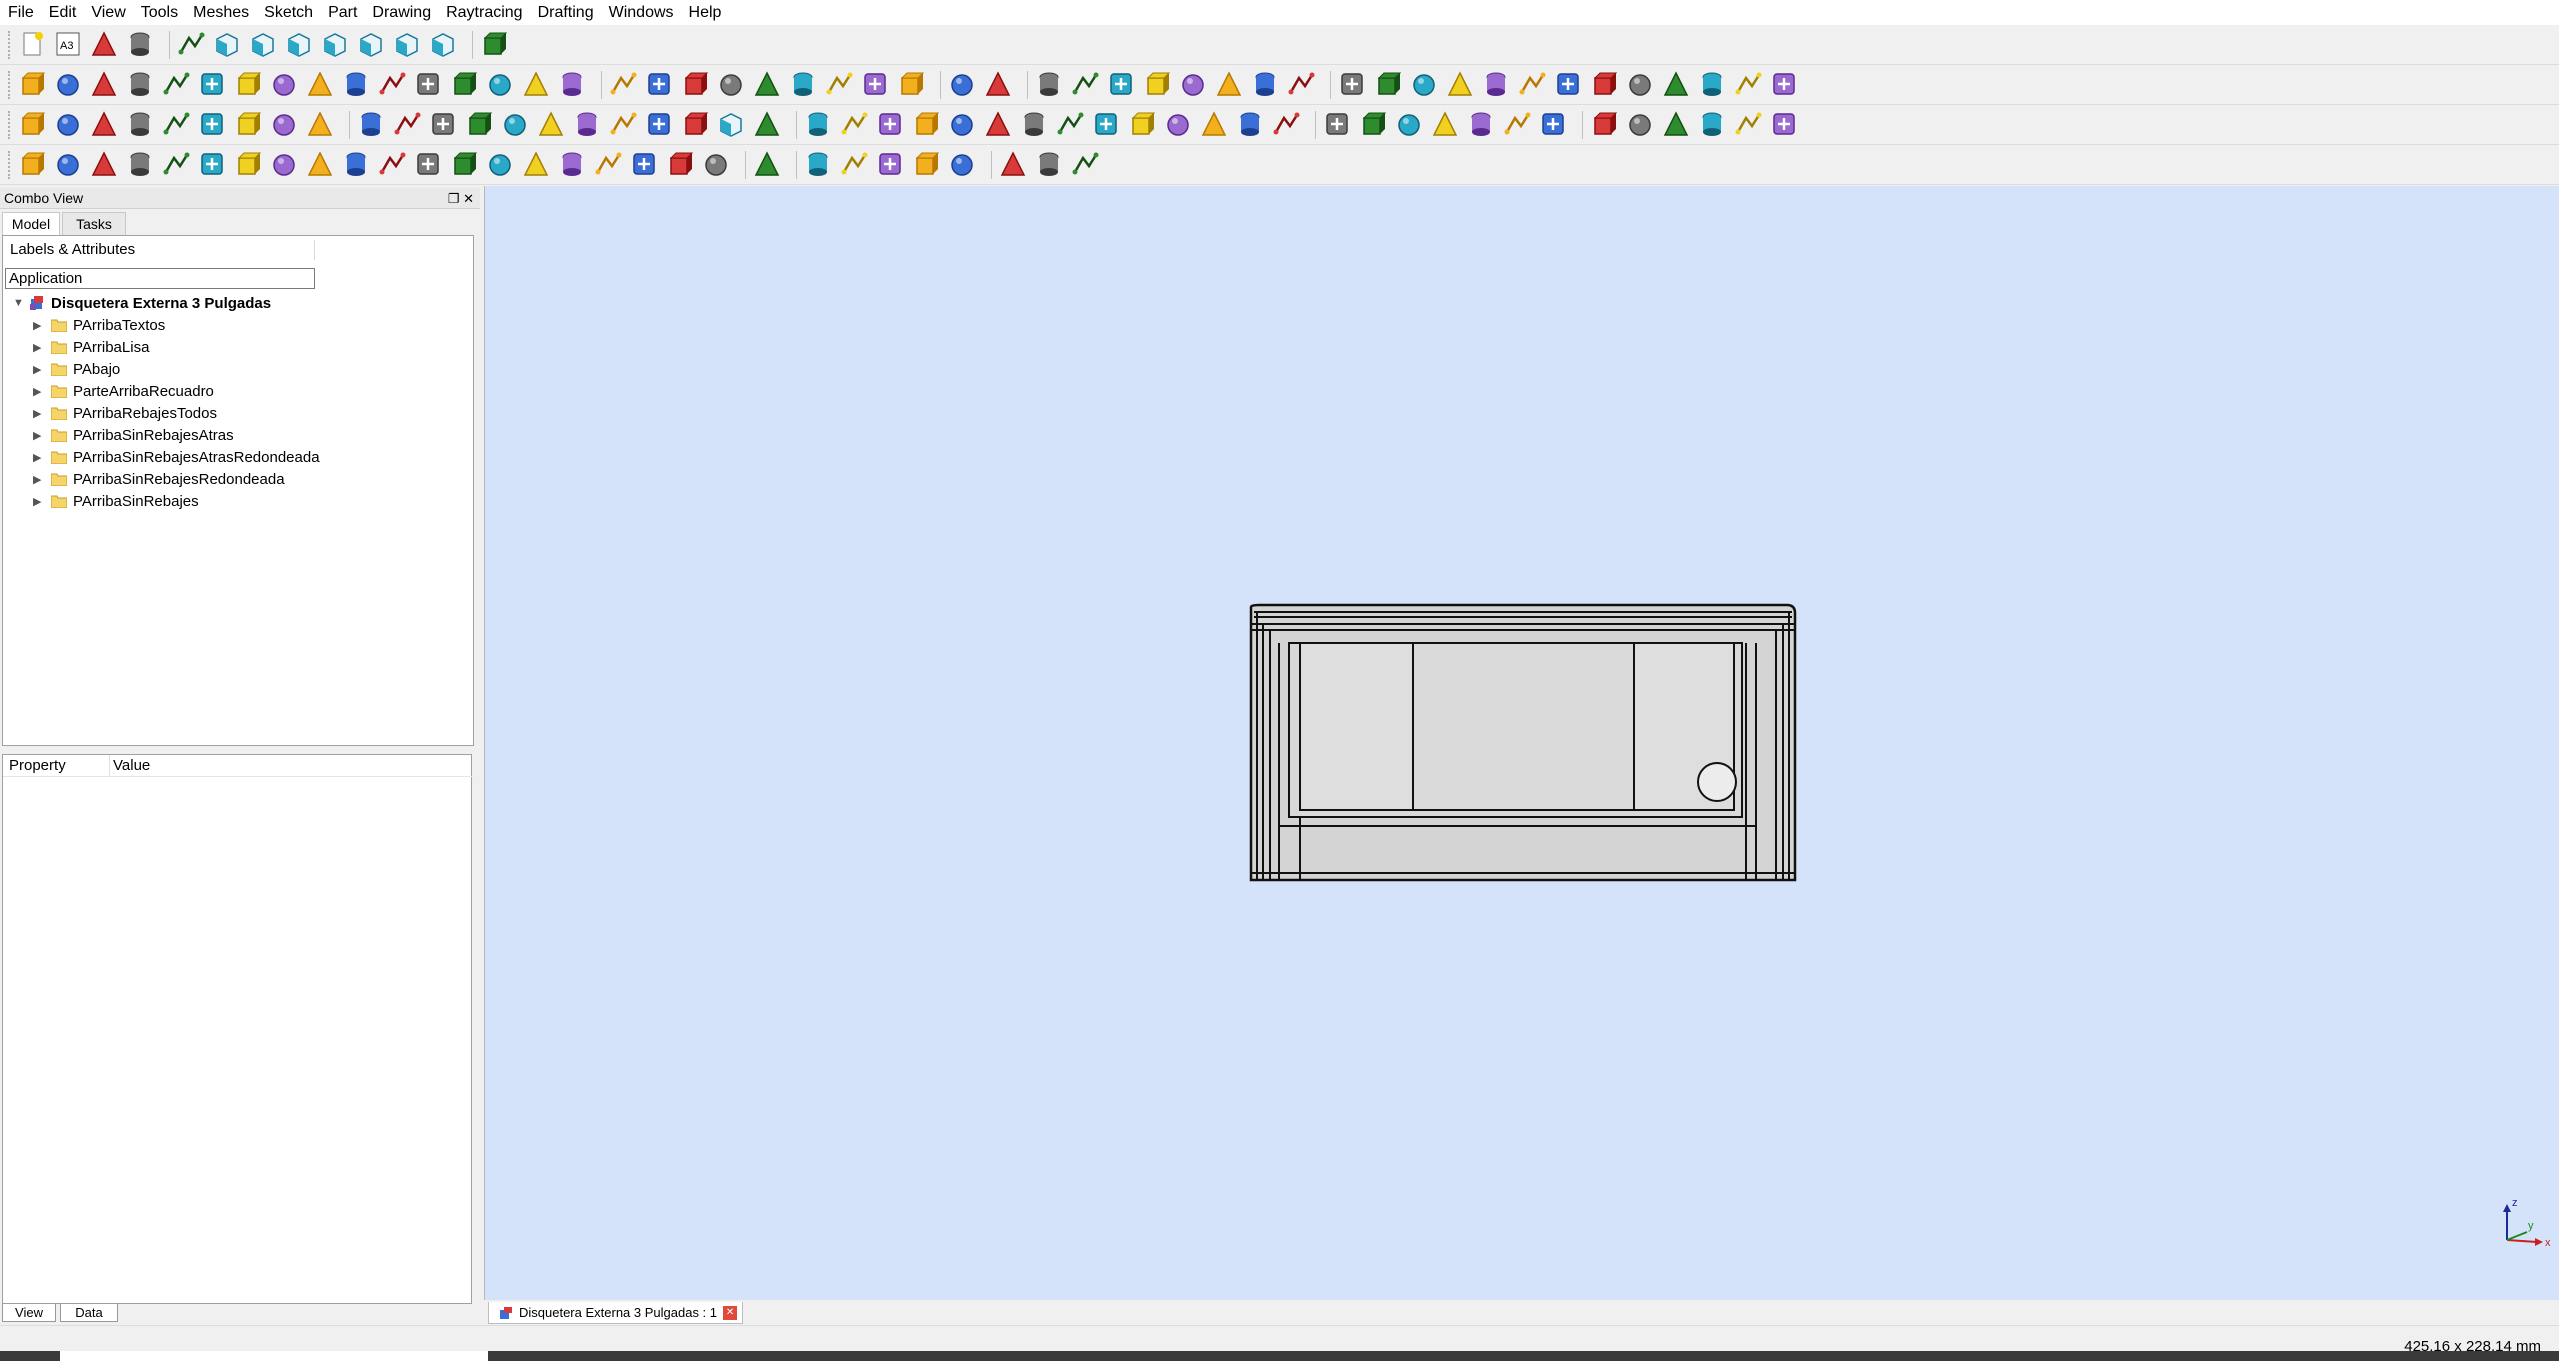  Describe the element at coordinates (536, 164) in the screenshot. I see `snap-dimensions-icon` at that location.